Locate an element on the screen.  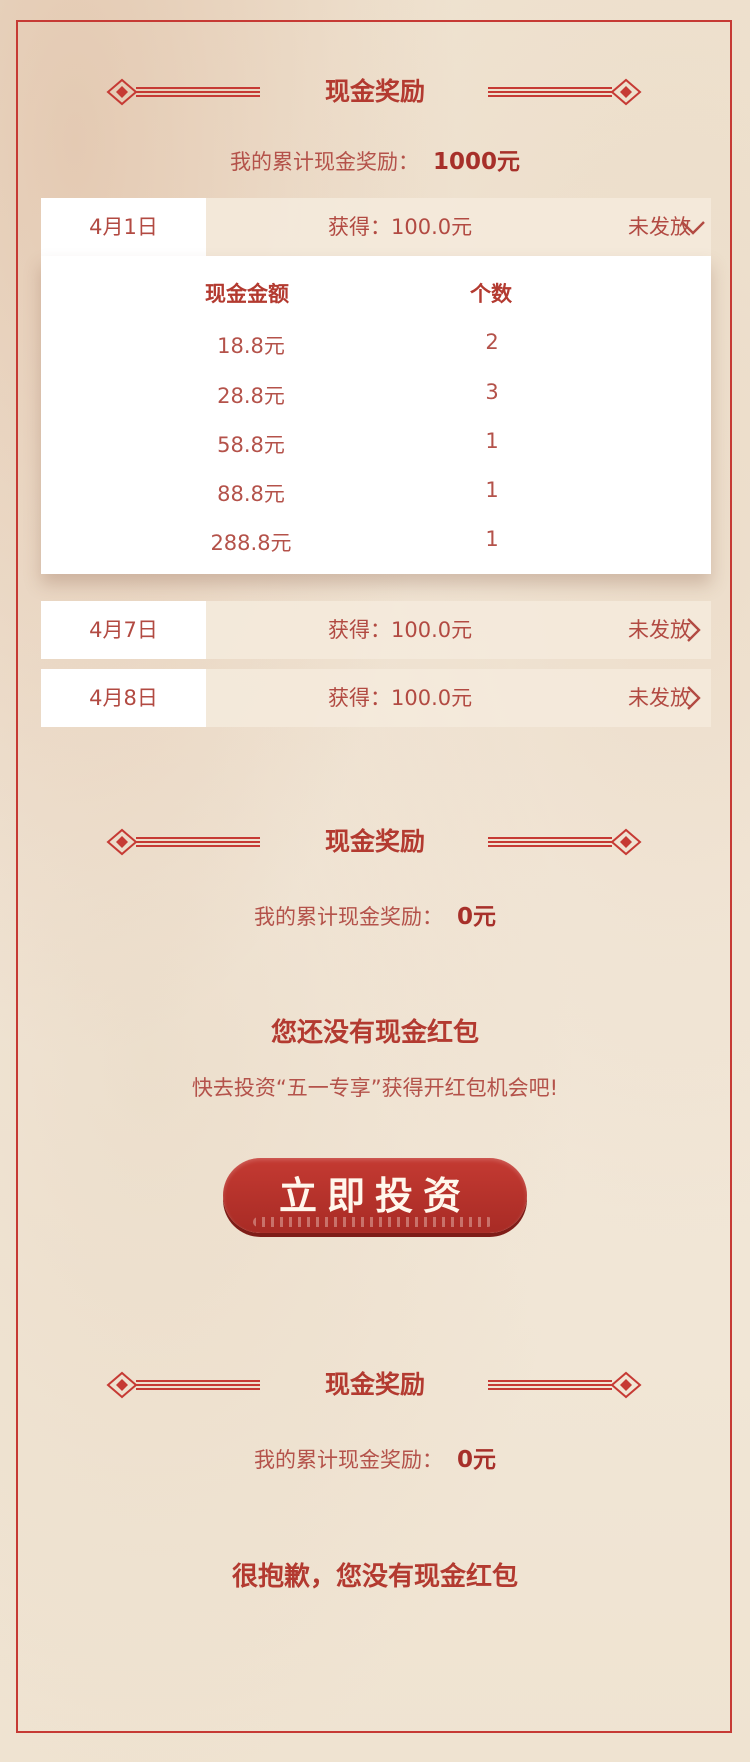
total-reward-row: 我的累计现金奖励： 1000元 is located at coordinates (375, 159).